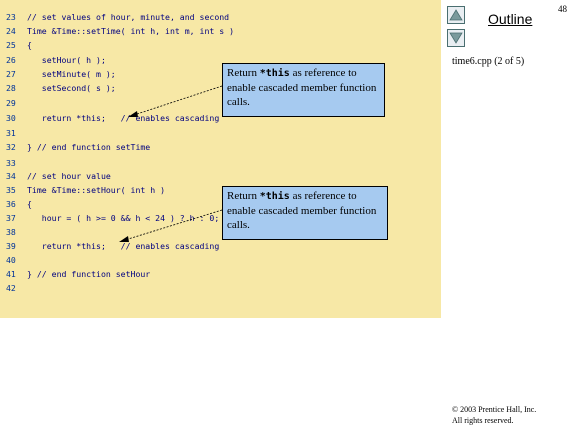 The height and width of the screenshot is (431, 575). Describe the element at coordinates (220, 133) in the screenshot. I see `code-line: 31` at that location.